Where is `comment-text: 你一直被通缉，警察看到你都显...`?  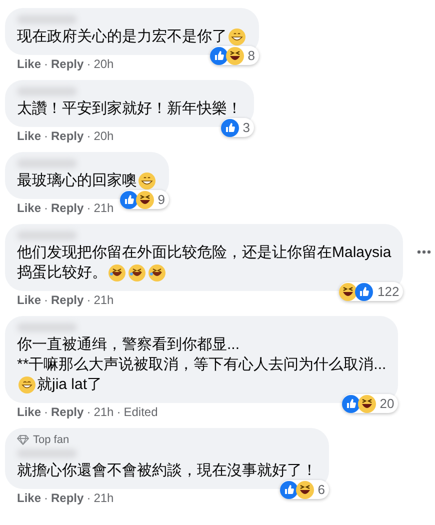 comment-text: 你一直被通缉，警察看到你都显... is located at coordinates (128, 345).